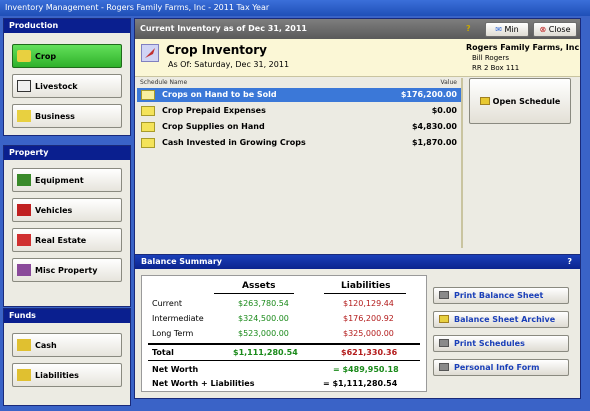 This screenshot has width=590, height=411. I want to click on sidebar-item-business: Business, so click(67, 116).